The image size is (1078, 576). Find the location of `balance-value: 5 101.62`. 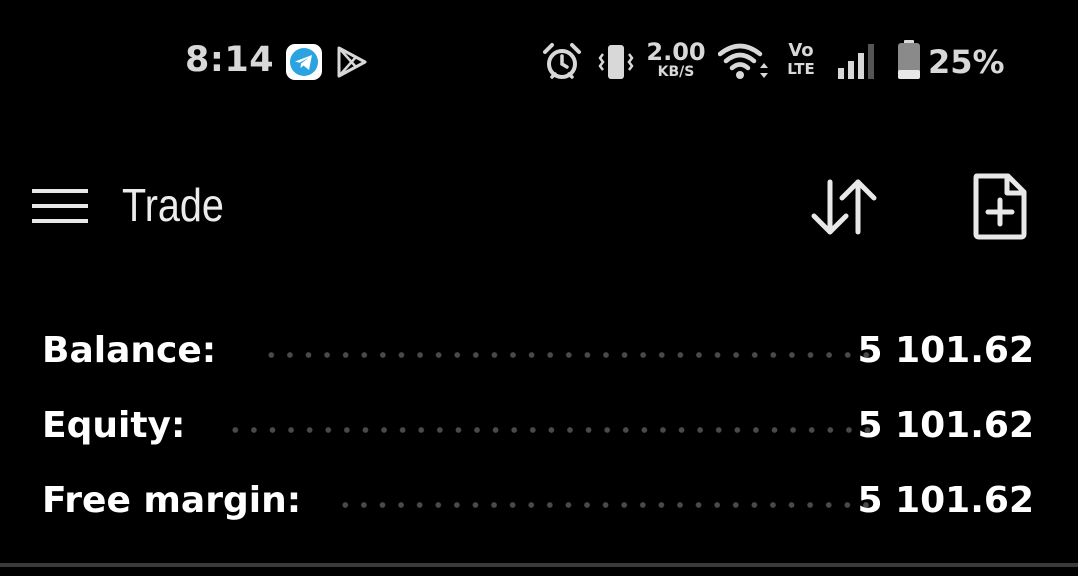

balance-value: 5 101.62 is located at coordinates (945, 350).